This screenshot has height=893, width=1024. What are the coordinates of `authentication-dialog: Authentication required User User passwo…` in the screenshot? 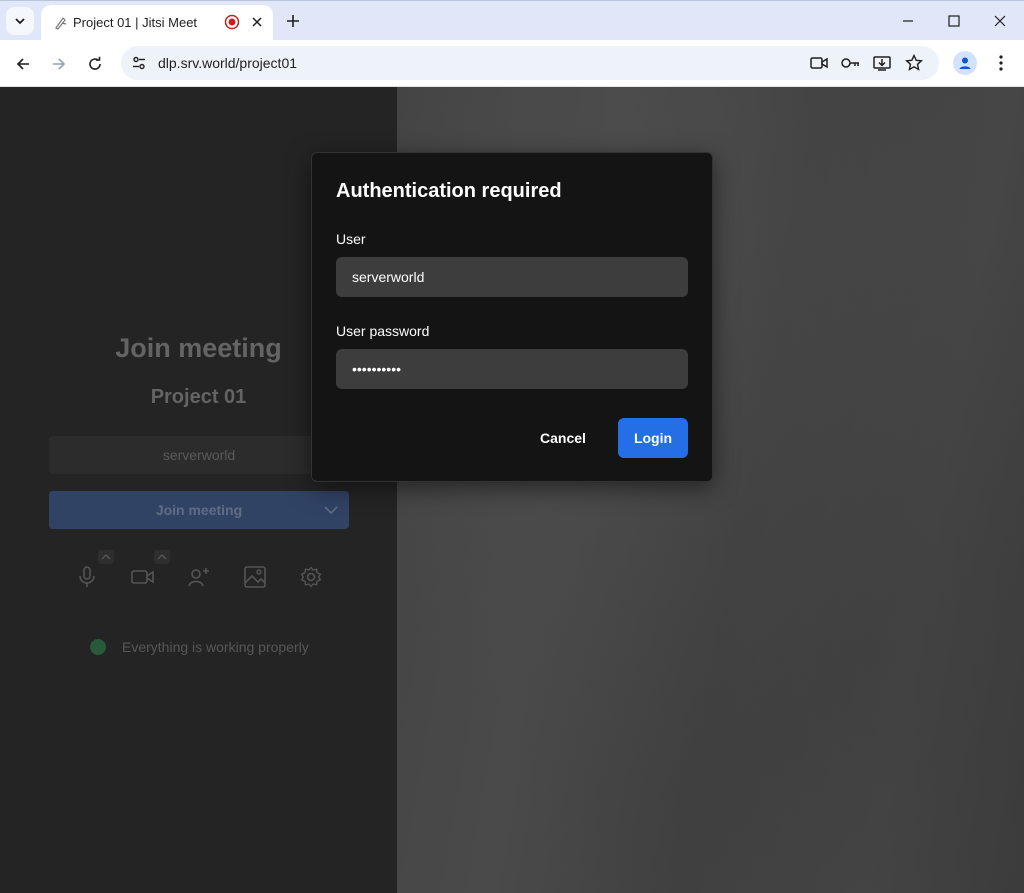 It's located at (512, 317).